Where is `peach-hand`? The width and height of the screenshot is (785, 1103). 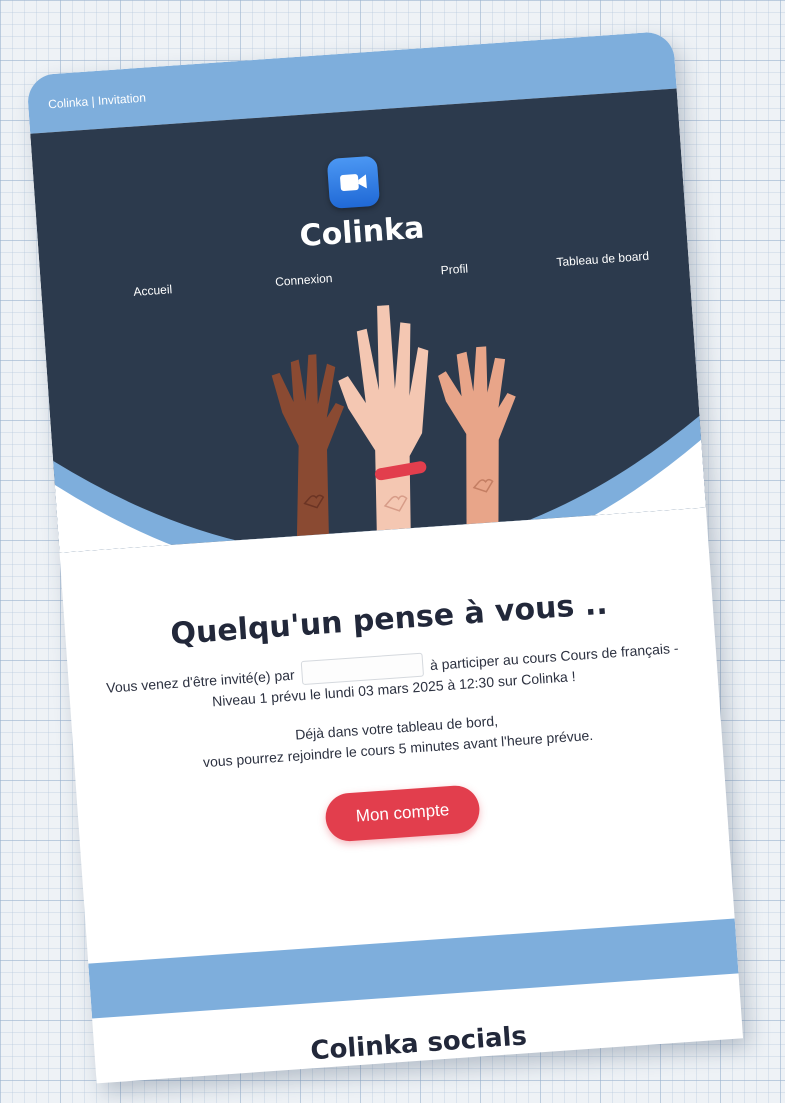 peach-hand is located at coordinates (477, 435).